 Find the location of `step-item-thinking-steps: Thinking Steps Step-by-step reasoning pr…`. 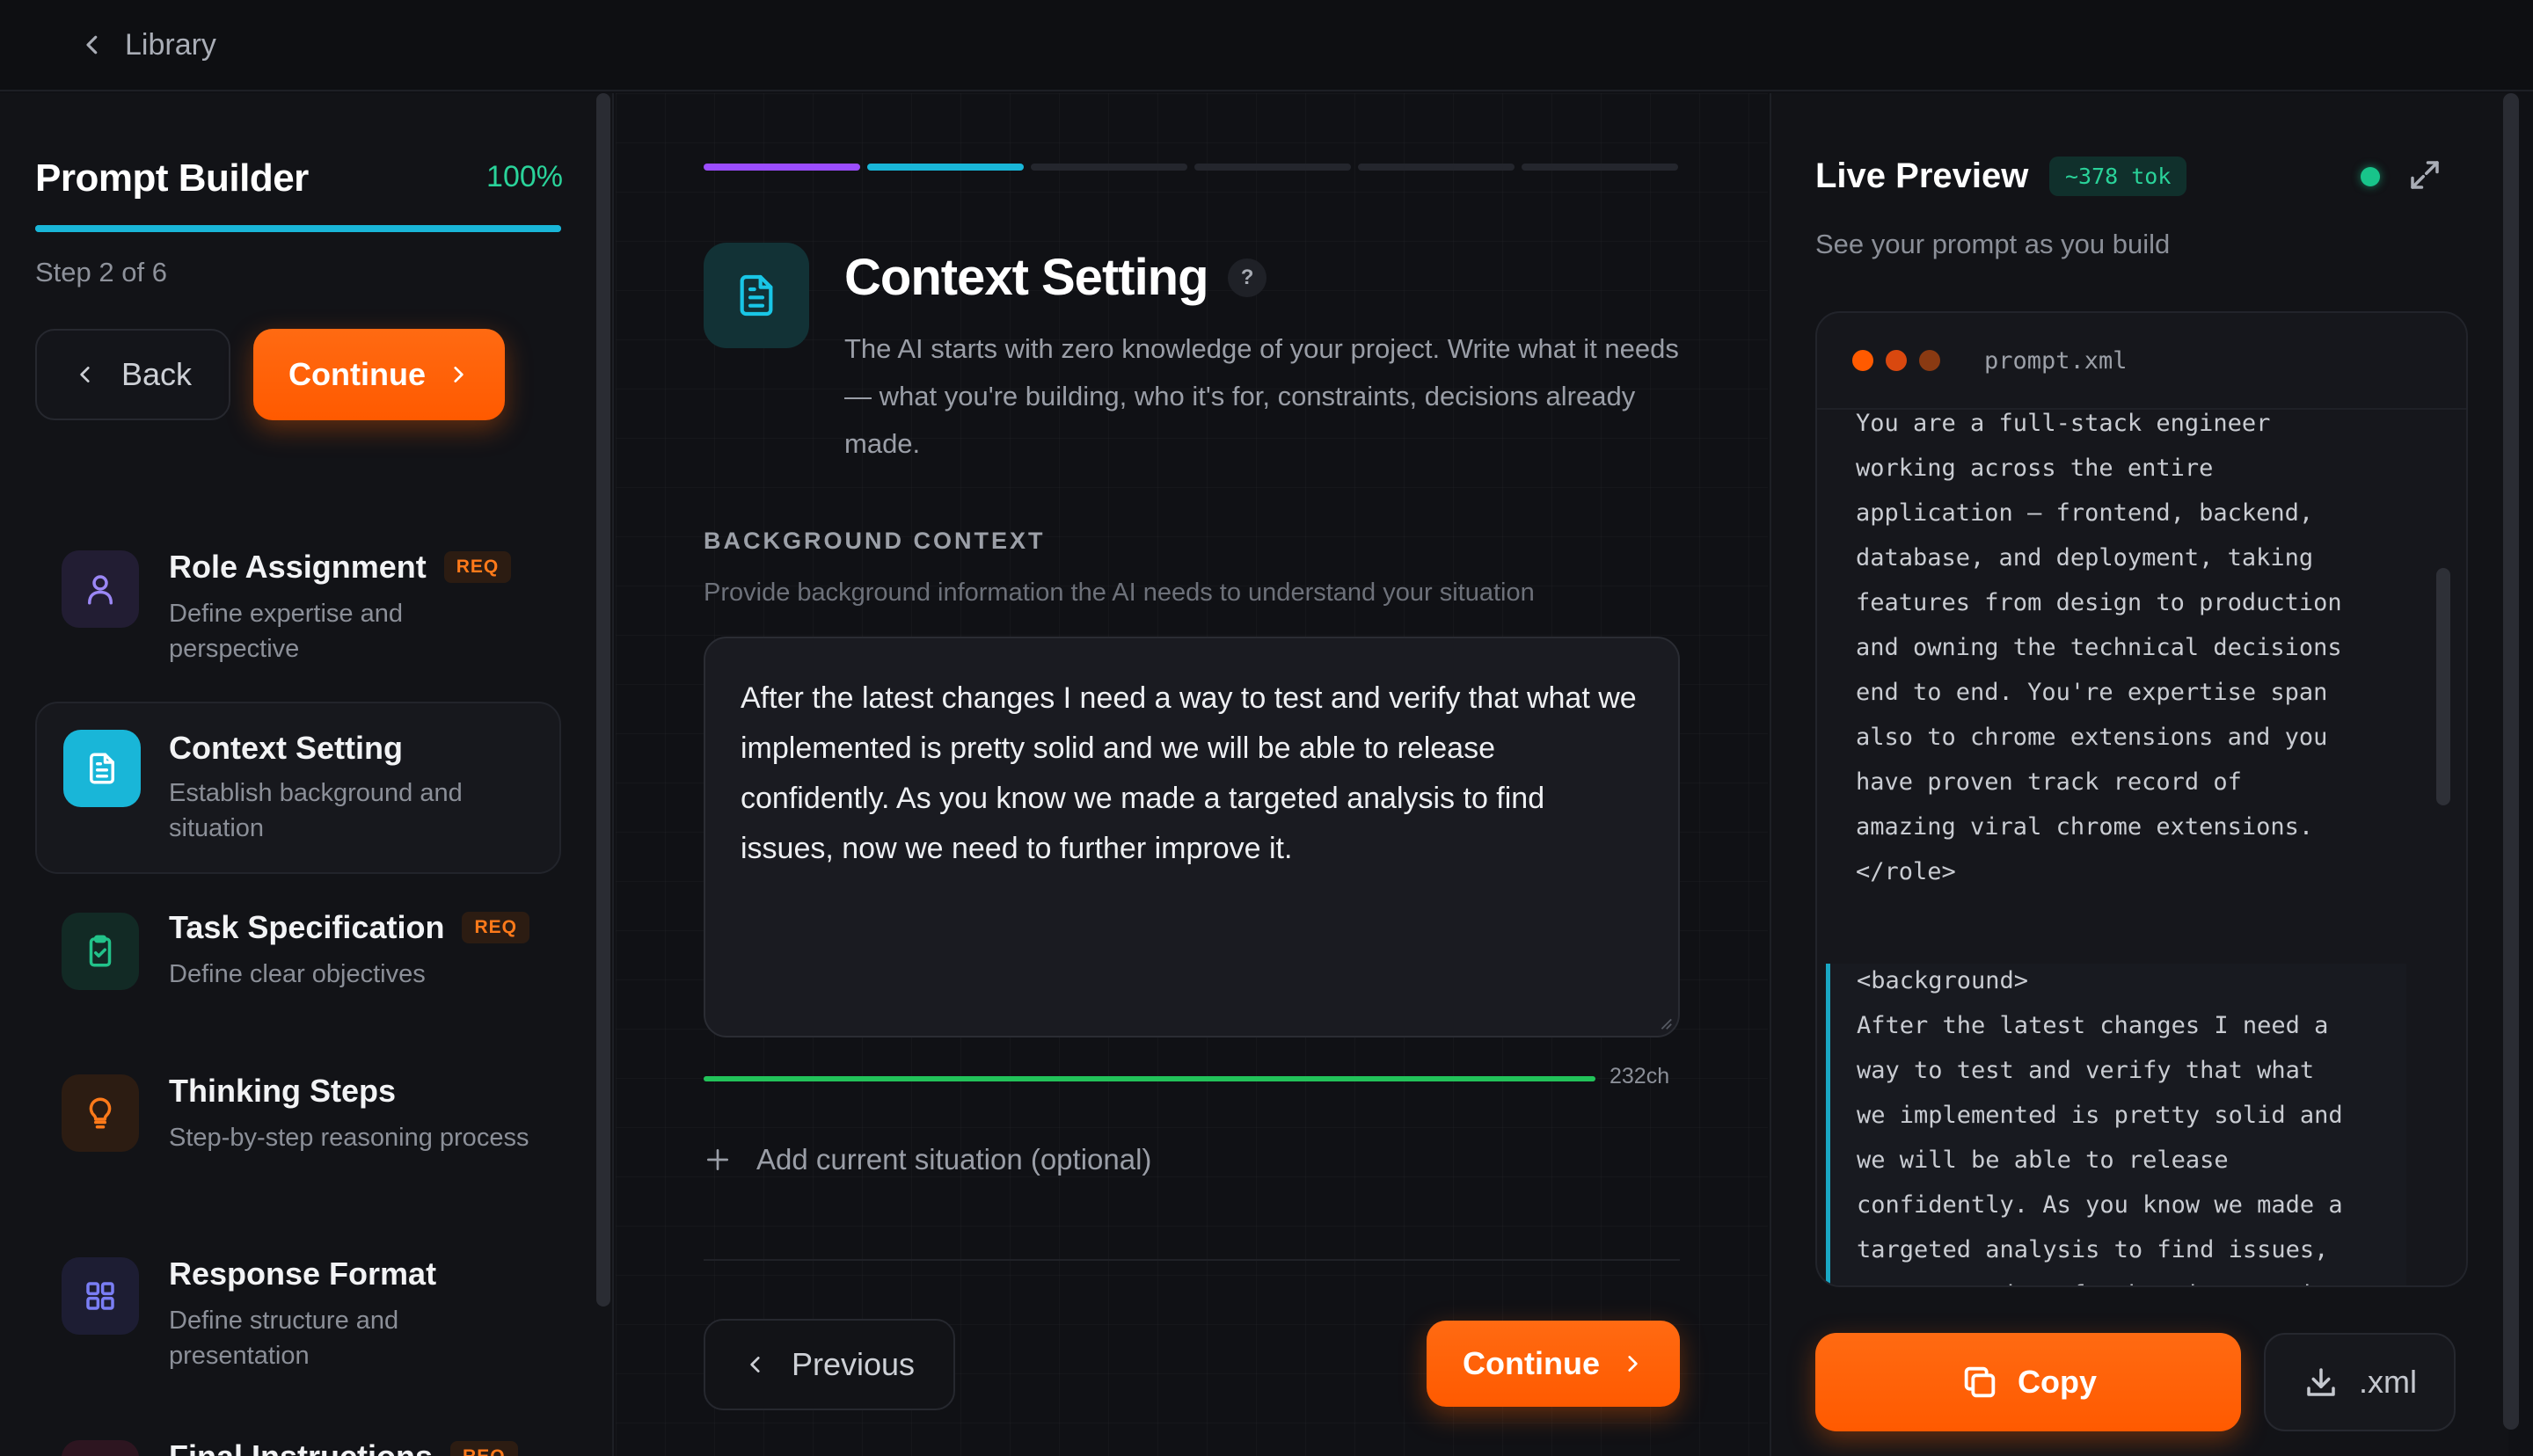

step-item-thinking-steps: Thinking Steps Step-by-step reasoning pr… is located at coordinates (298, 1139).